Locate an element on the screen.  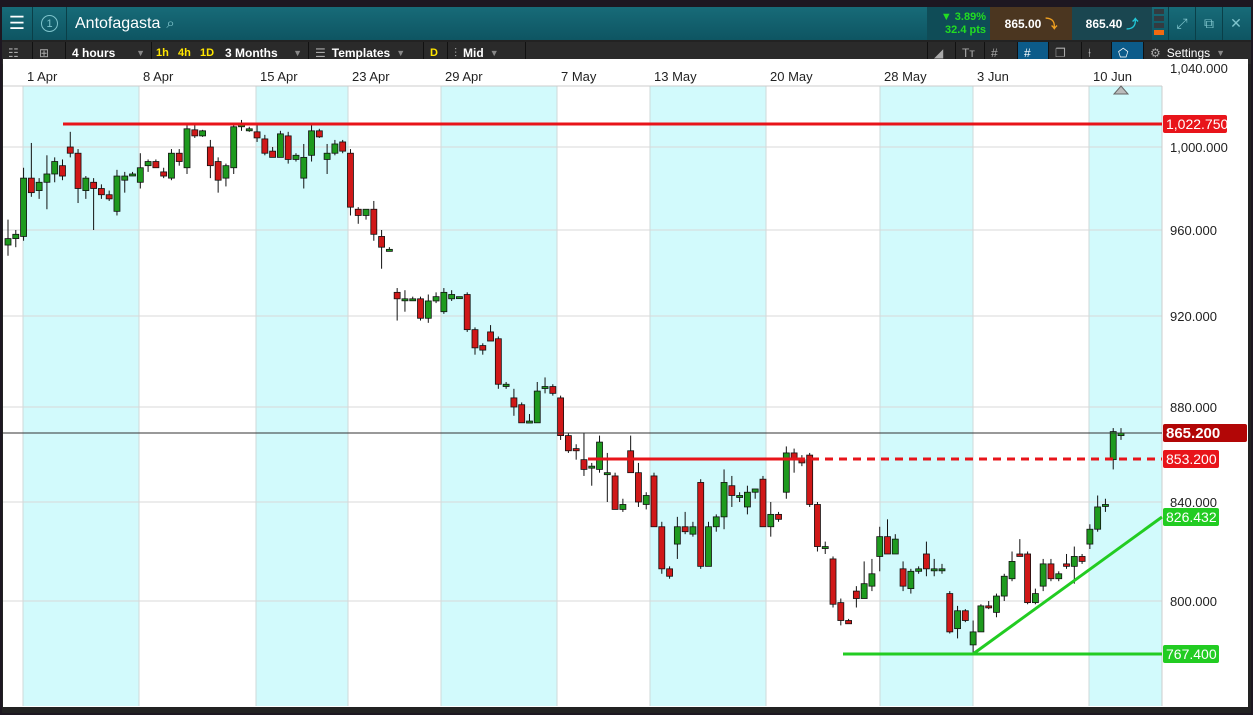
close-icon: ✕ is located at coordinates (1235, 23).